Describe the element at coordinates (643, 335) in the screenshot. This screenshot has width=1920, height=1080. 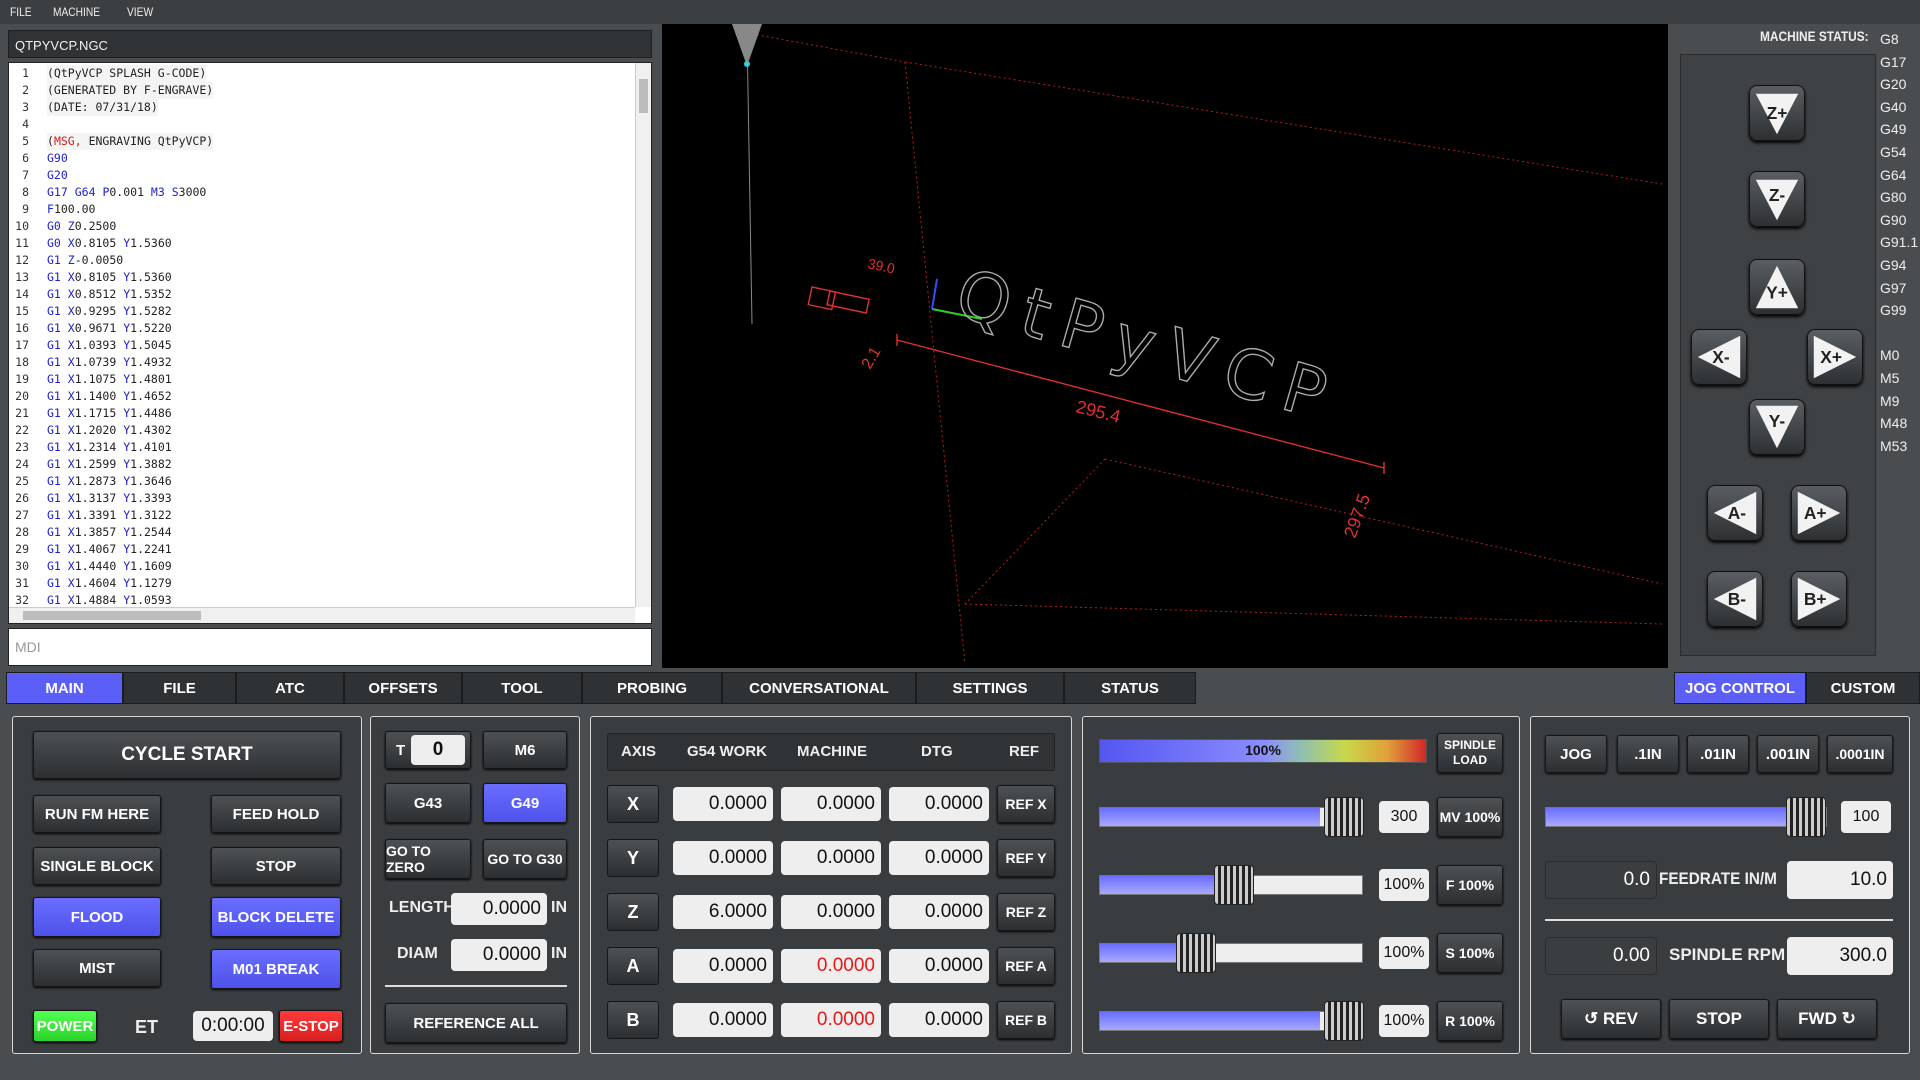
I see `vertical-scrollbar` at that location.